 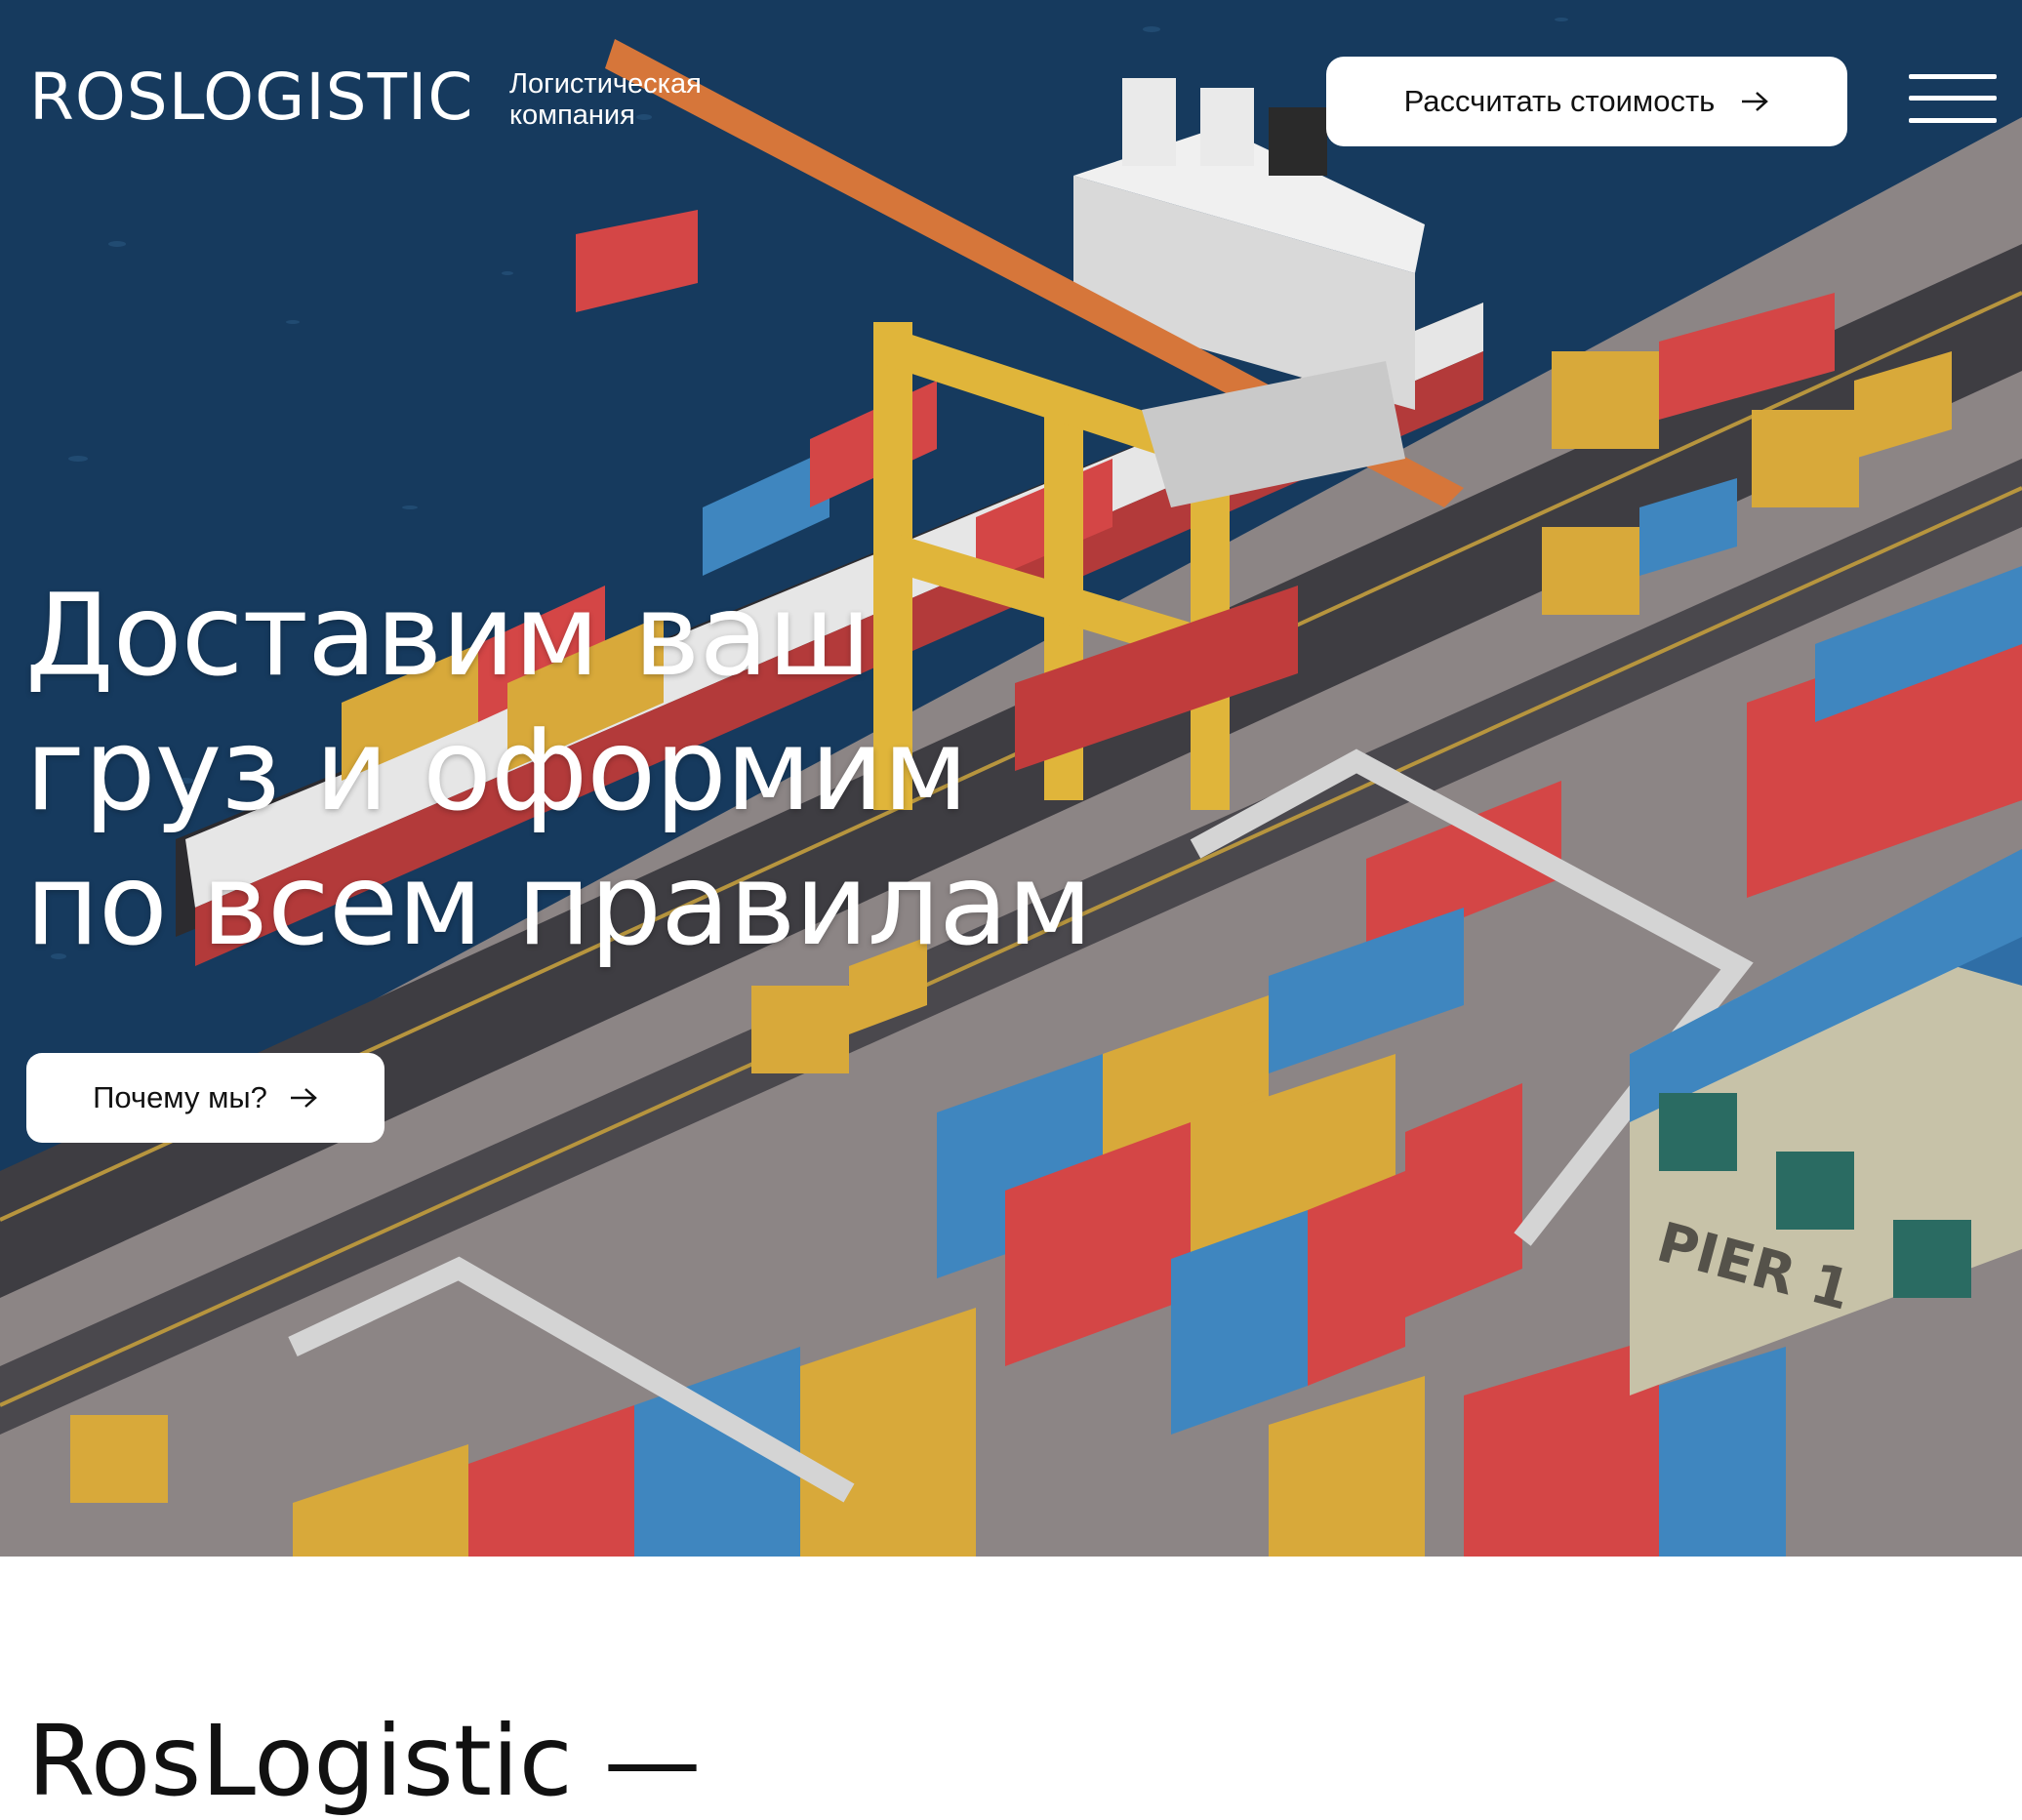 I want to click on headline-line-2: груз и оформим, so click(x=496, y=770).